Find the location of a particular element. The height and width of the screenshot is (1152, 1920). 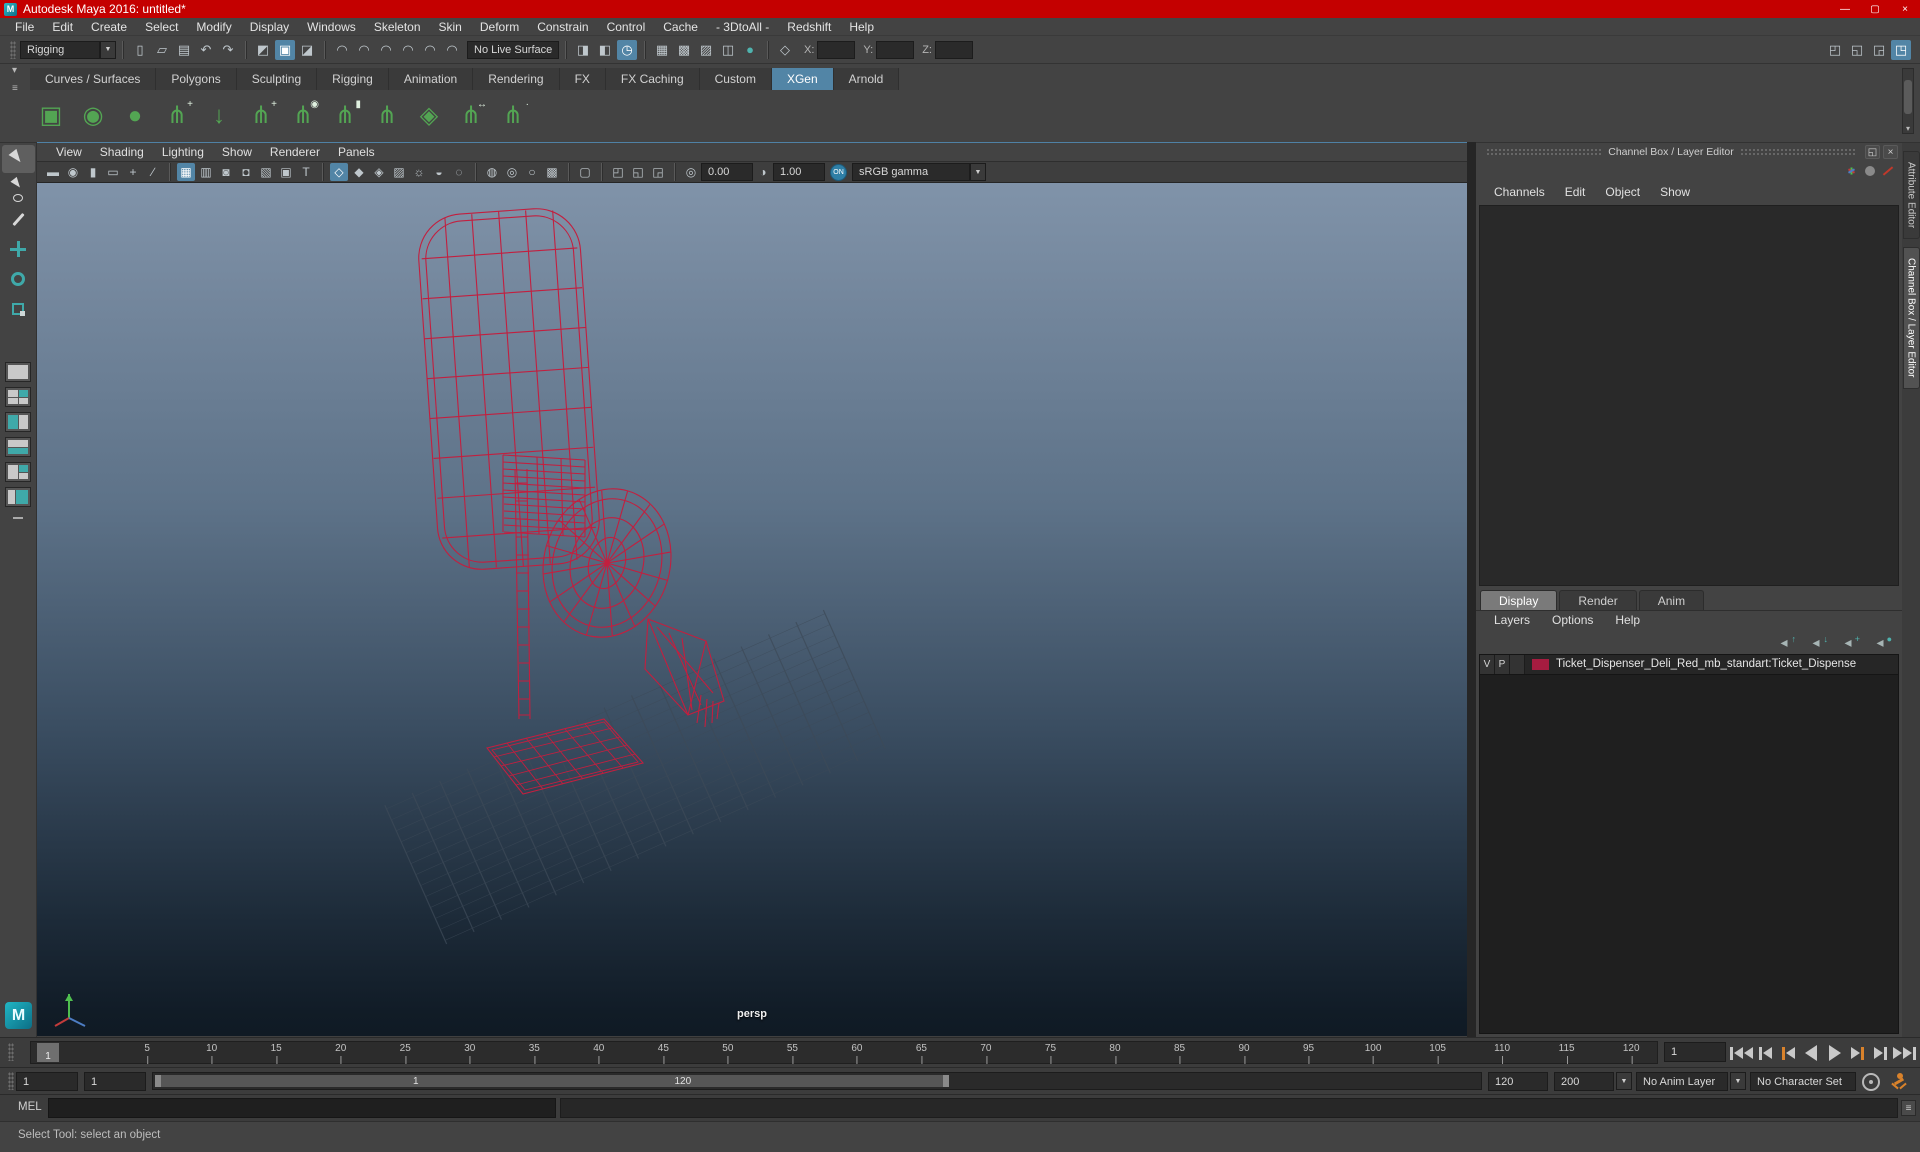

channel-box-menu-item: Show is located at coordinates (1675, 192).